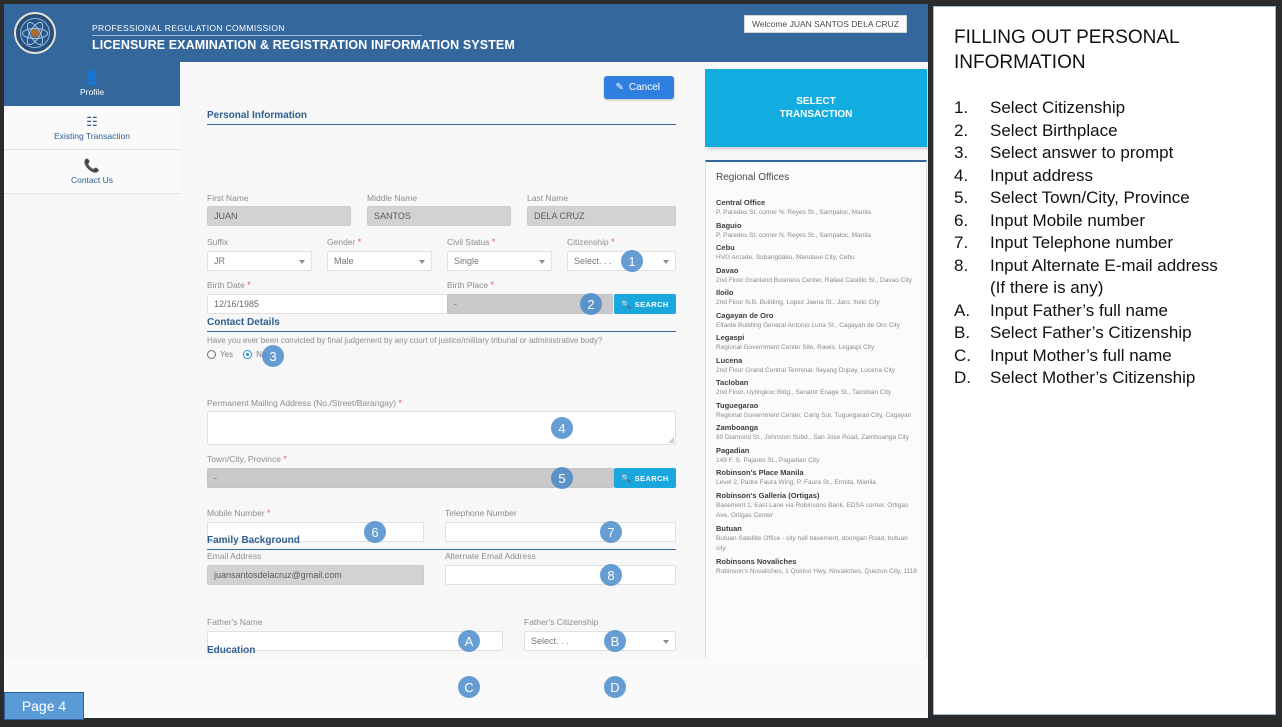  I want to click on town-city-search-button: 🔍 SEARCH, so click(645, 478).